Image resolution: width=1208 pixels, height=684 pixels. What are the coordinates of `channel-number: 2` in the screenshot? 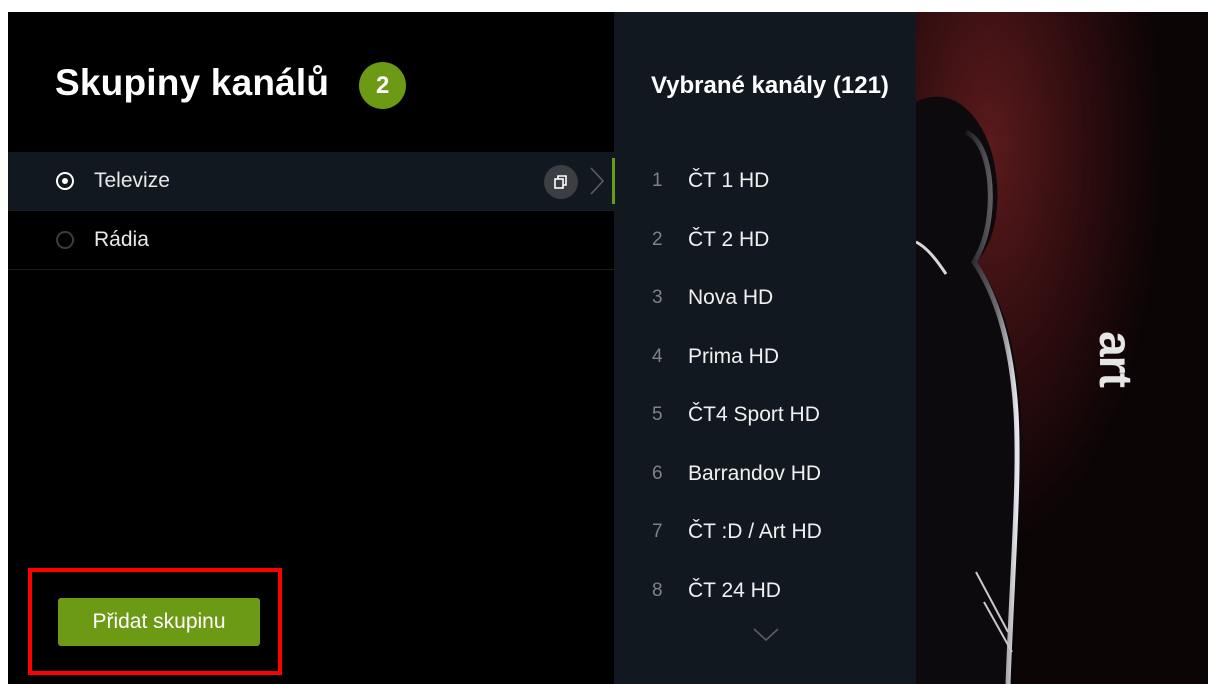 It's located at (657, 239).